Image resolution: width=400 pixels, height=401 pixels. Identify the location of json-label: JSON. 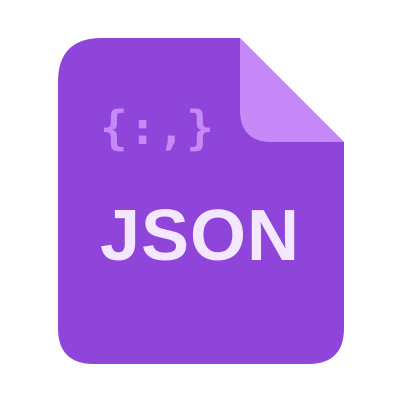
(200, 236).